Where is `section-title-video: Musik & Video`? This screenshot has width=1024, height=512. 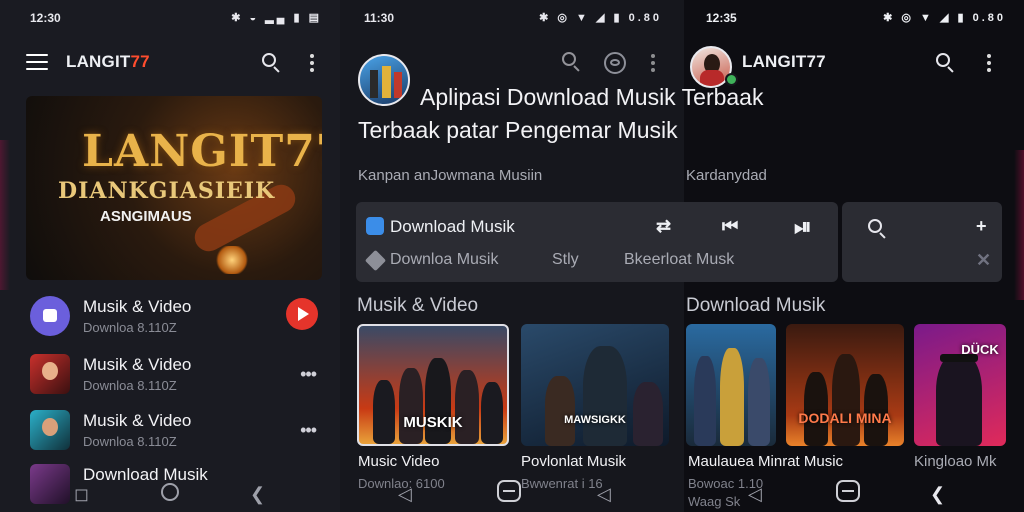 section-title-video: Musik & Video is located at coordinates (418, 305).